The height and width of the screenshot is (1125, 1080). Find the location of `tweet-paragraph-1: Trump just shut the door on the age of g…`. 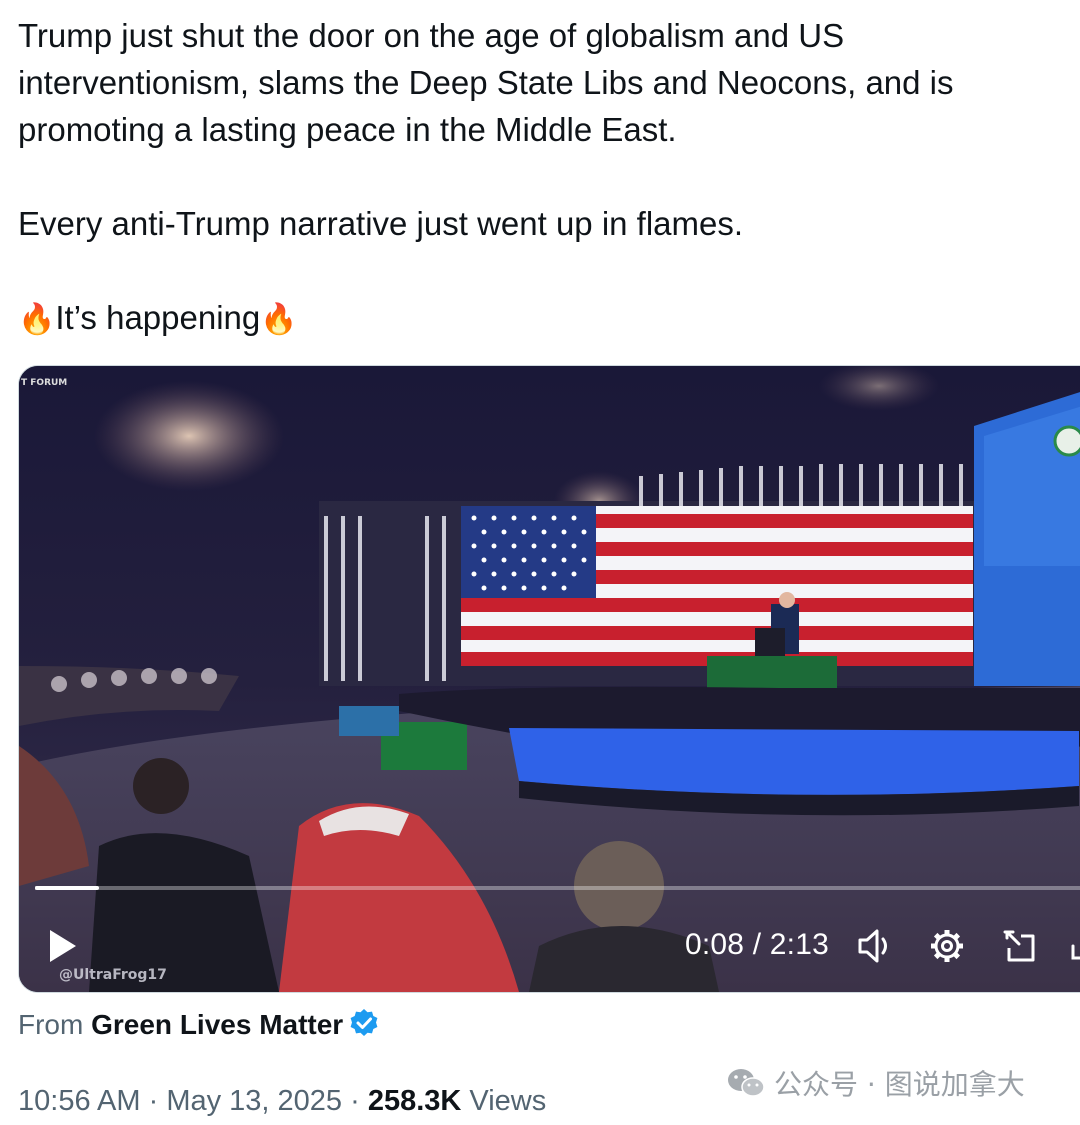

tweet-paragraph-1: Trump just shut the door on the age of g… is located at coordinates (486, 82).